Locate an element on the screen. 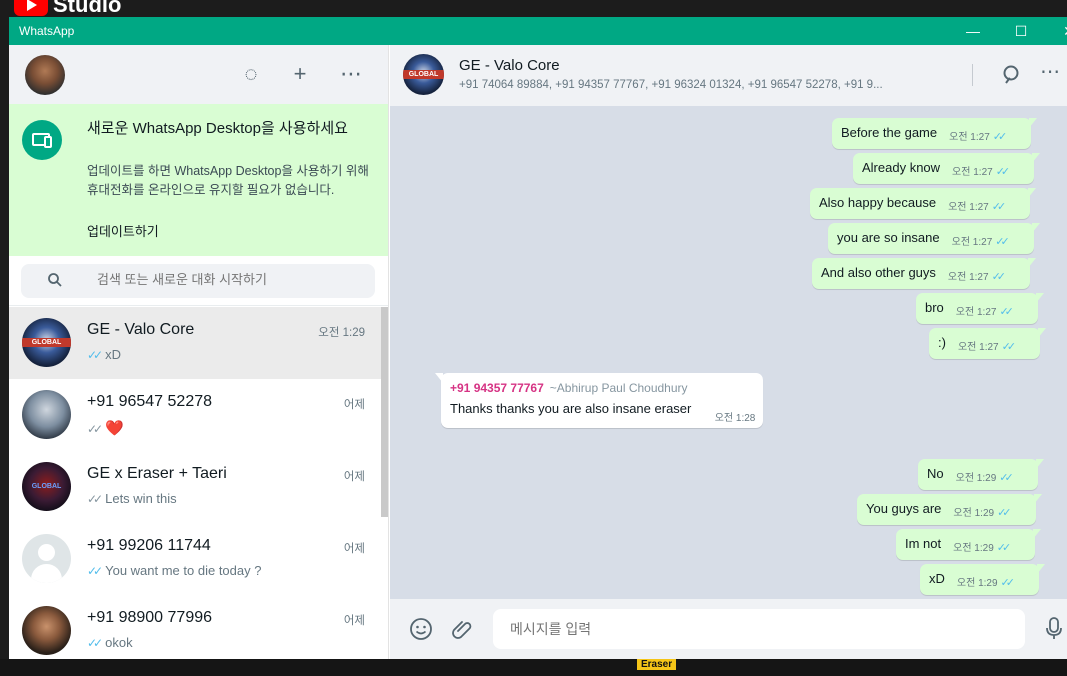 The width and height of the screenshot is (1067, 676). delivered-ticks-icon: ✓✓ is located at coordinates (95, 429).